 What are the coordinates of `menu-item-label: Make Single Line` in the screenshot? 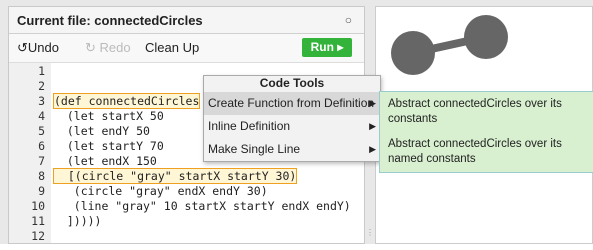 It's located at (254, 149).